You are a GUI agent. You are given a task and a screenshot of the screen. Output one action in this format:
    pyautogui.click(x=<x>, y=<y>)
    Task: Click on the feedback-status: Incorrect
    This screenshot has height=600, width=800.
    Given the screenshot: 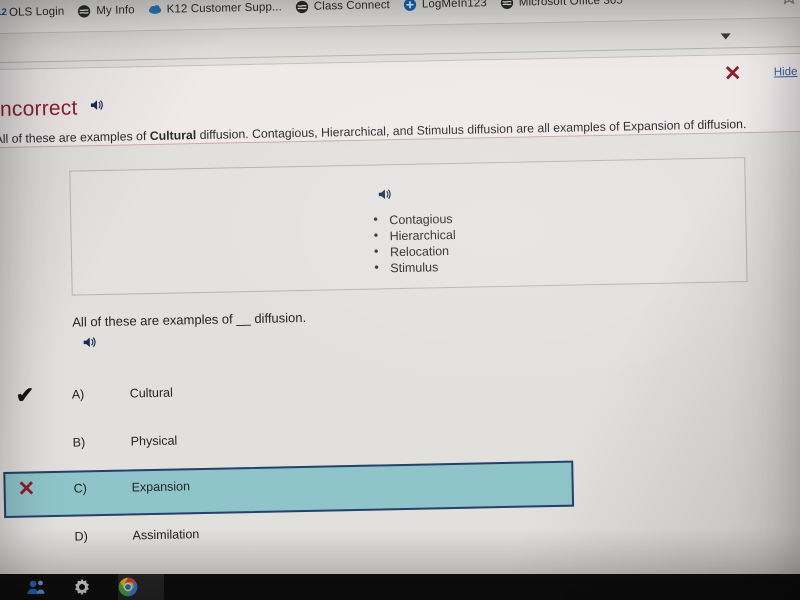 What is the action you would take?
    pyautogui.click(x=53, y=108)
    